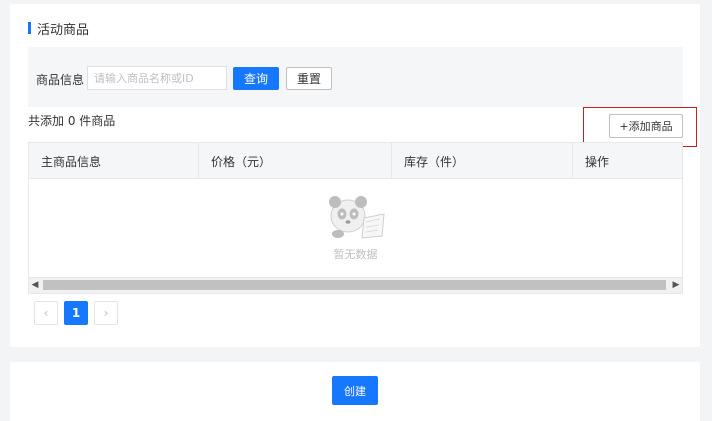 This screenshot has height=421, width=712. I want to click on column-header-price: 价格（元）, so click(295, 161).